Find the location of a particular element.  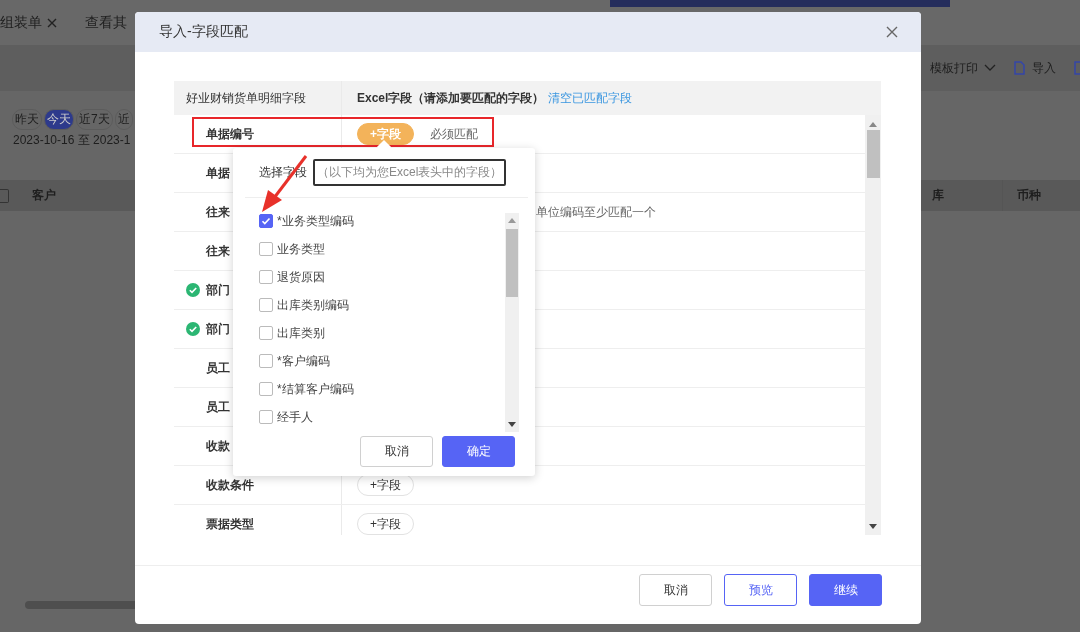

column-header: 库 is located at coordinates (967, 195).